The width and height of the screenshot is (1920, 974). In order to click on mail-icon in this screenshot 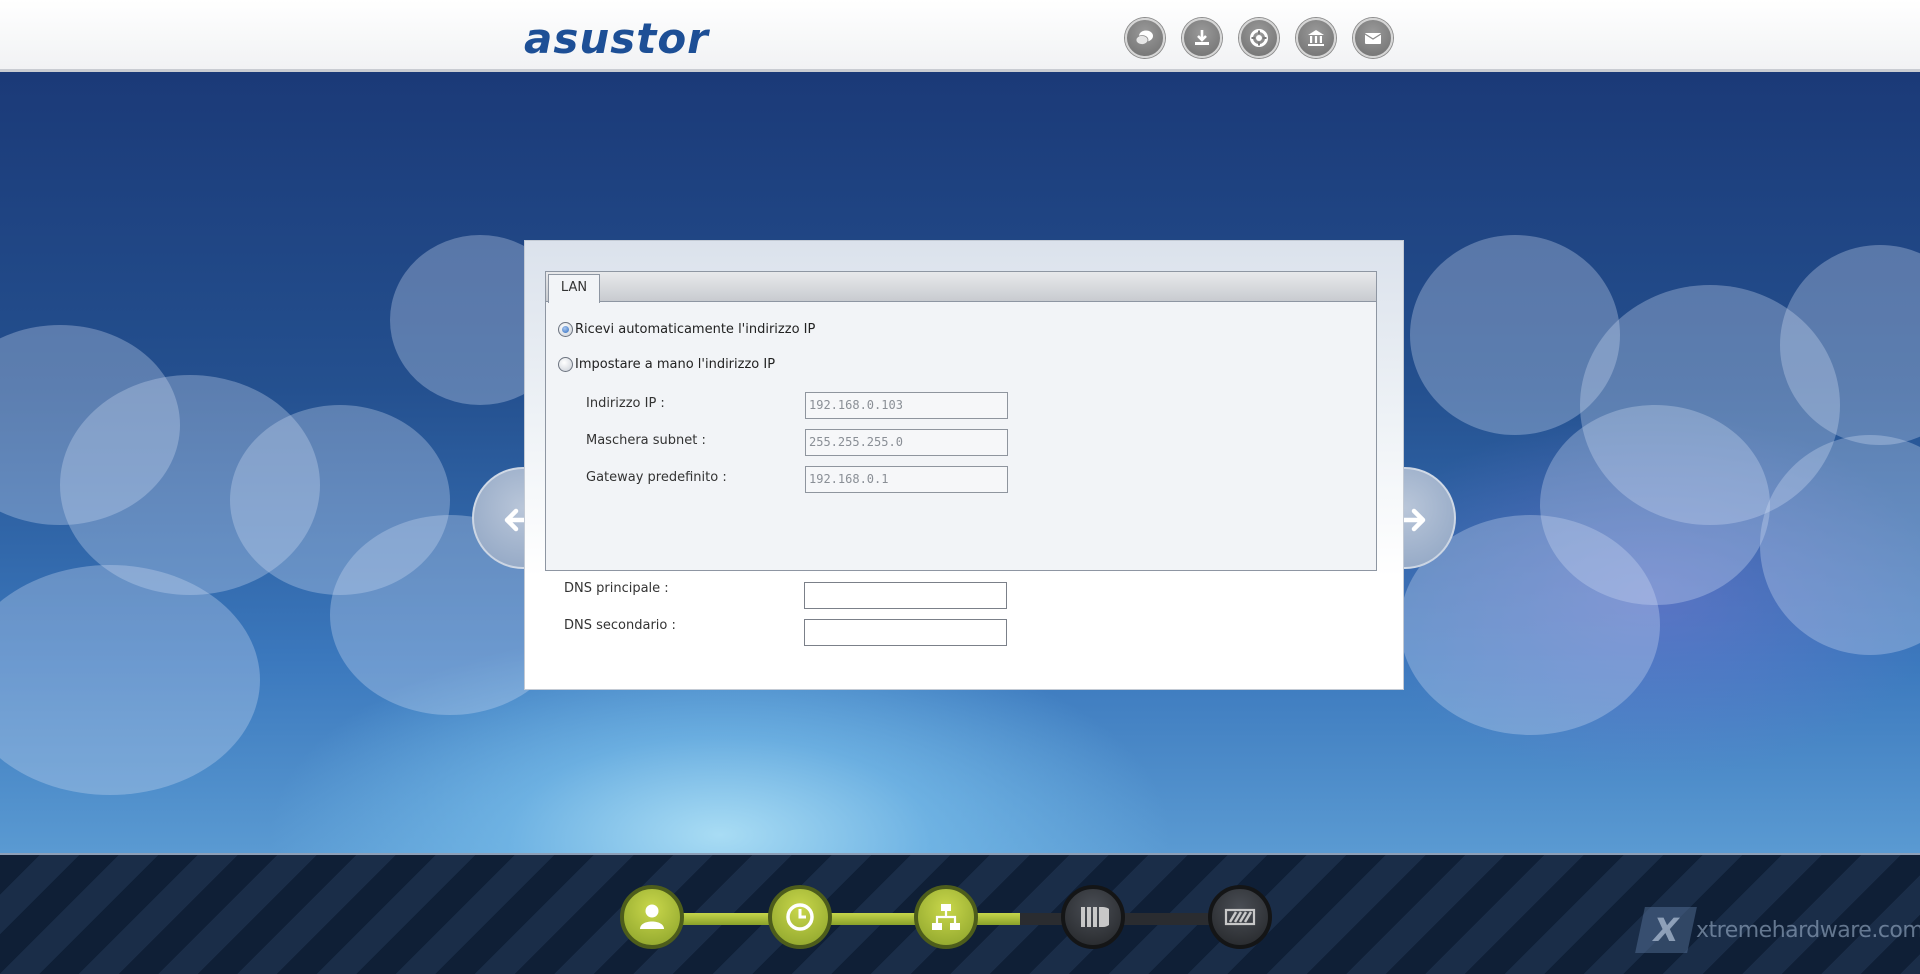, I will do `click(1373, 38)`.